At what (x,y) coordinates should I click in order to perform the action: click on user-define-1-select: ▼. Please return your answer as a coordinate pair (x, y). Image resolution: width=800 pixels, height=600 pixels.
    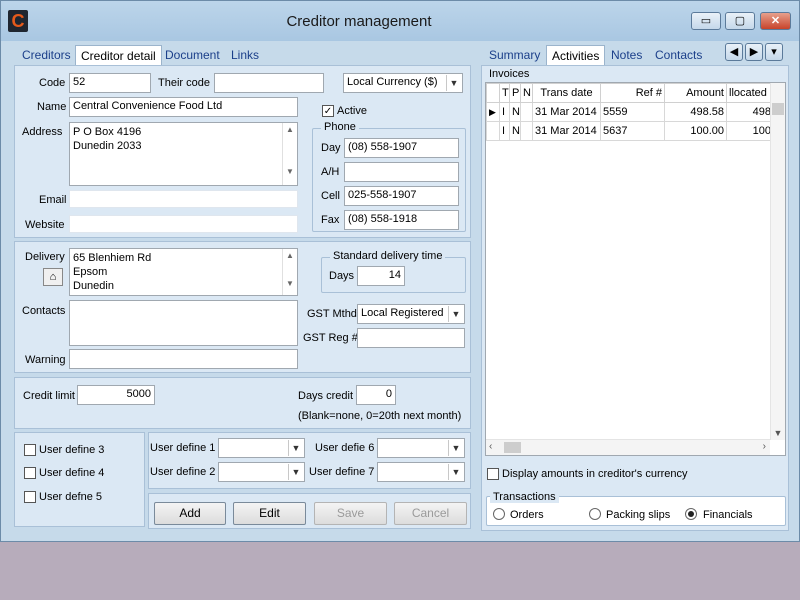
    Looking at the image, I should click on (261, 448).